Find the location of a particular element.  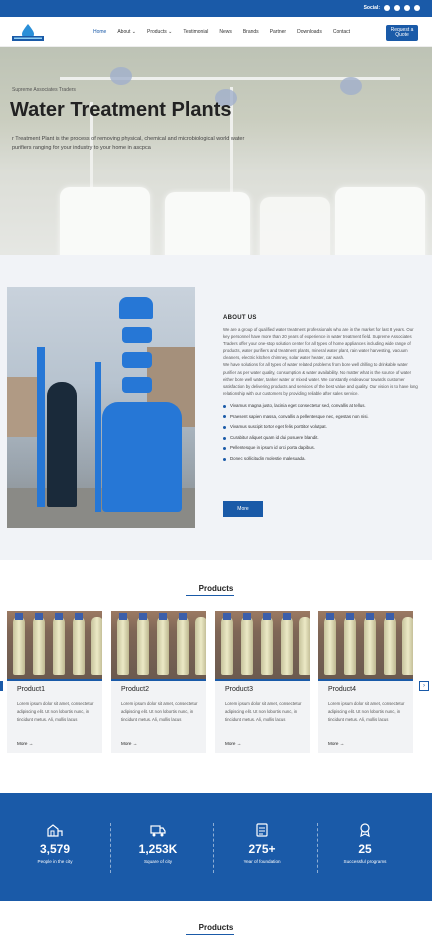

award-icon is located at coordinates (365, 830).